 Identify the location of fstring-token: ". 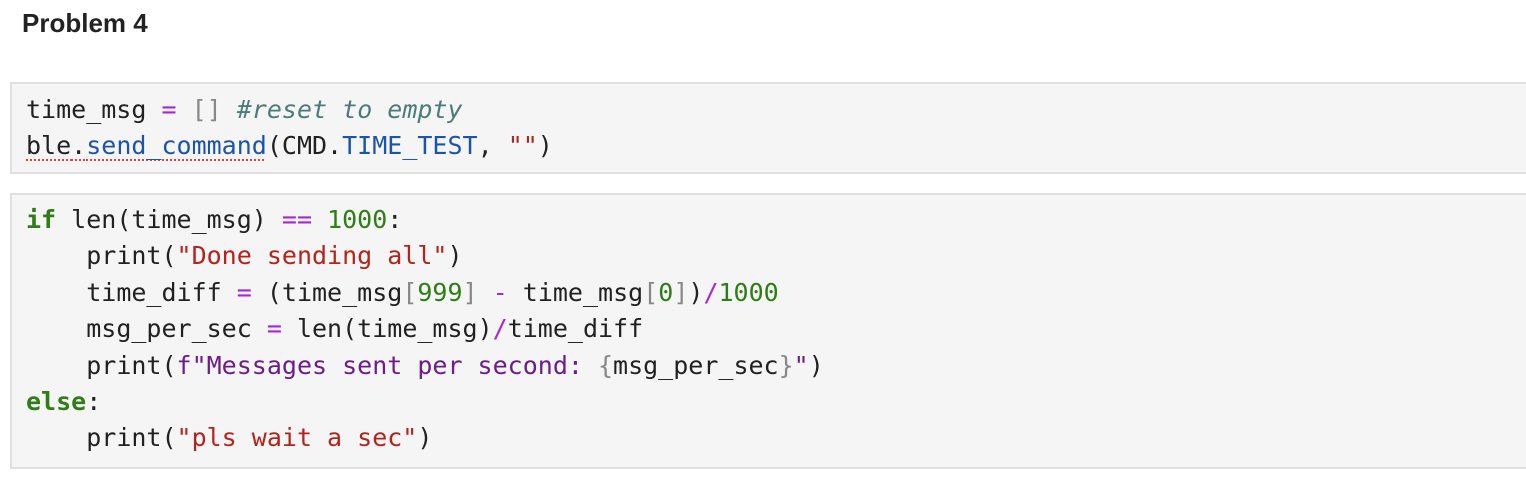
(801, 365).